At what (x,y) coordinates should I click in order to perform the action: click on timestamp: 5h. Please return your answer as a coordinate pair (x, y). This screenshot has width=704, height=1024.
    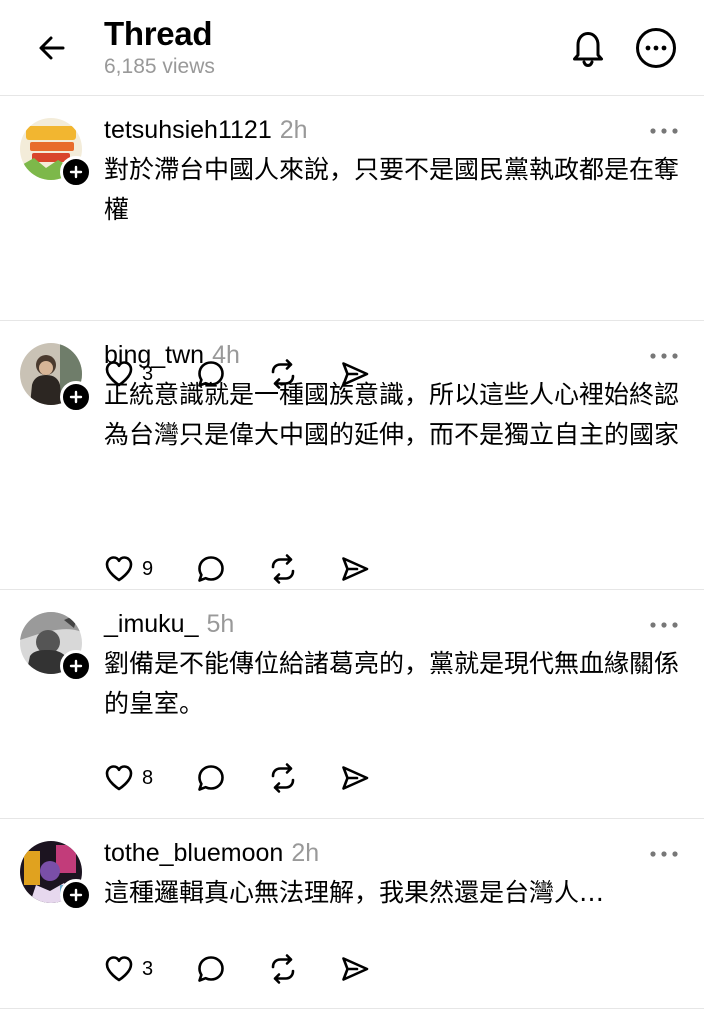
    Looking at the image, I should click on (220, 624).